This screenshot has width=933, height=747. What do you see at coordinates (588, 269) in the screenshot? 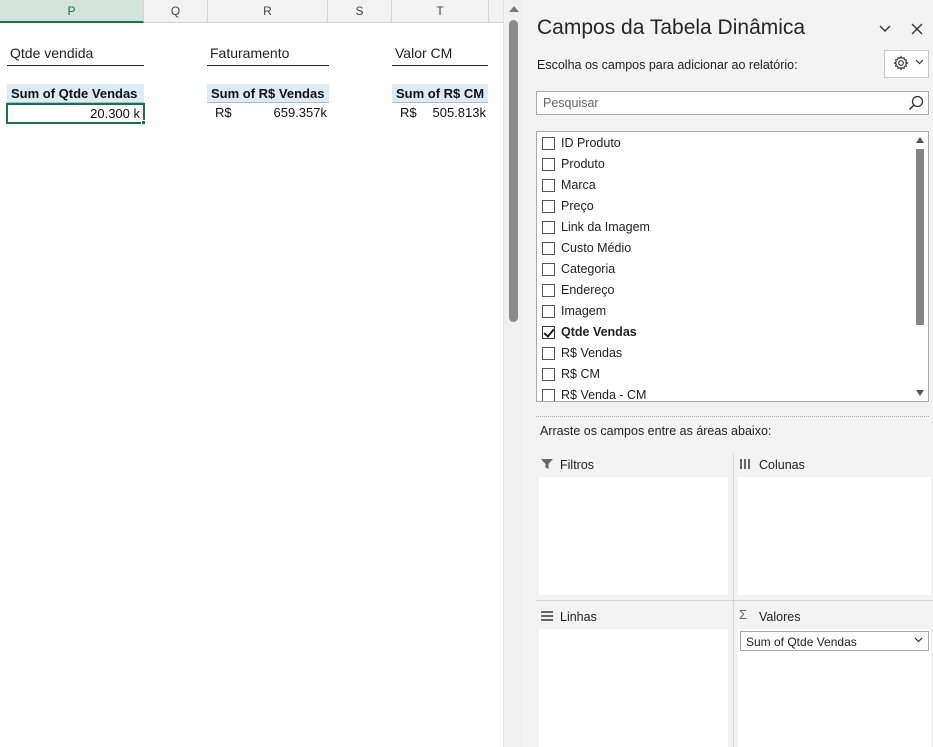
I see `field-item-label: Categoria` at bounding box center [588, 269].